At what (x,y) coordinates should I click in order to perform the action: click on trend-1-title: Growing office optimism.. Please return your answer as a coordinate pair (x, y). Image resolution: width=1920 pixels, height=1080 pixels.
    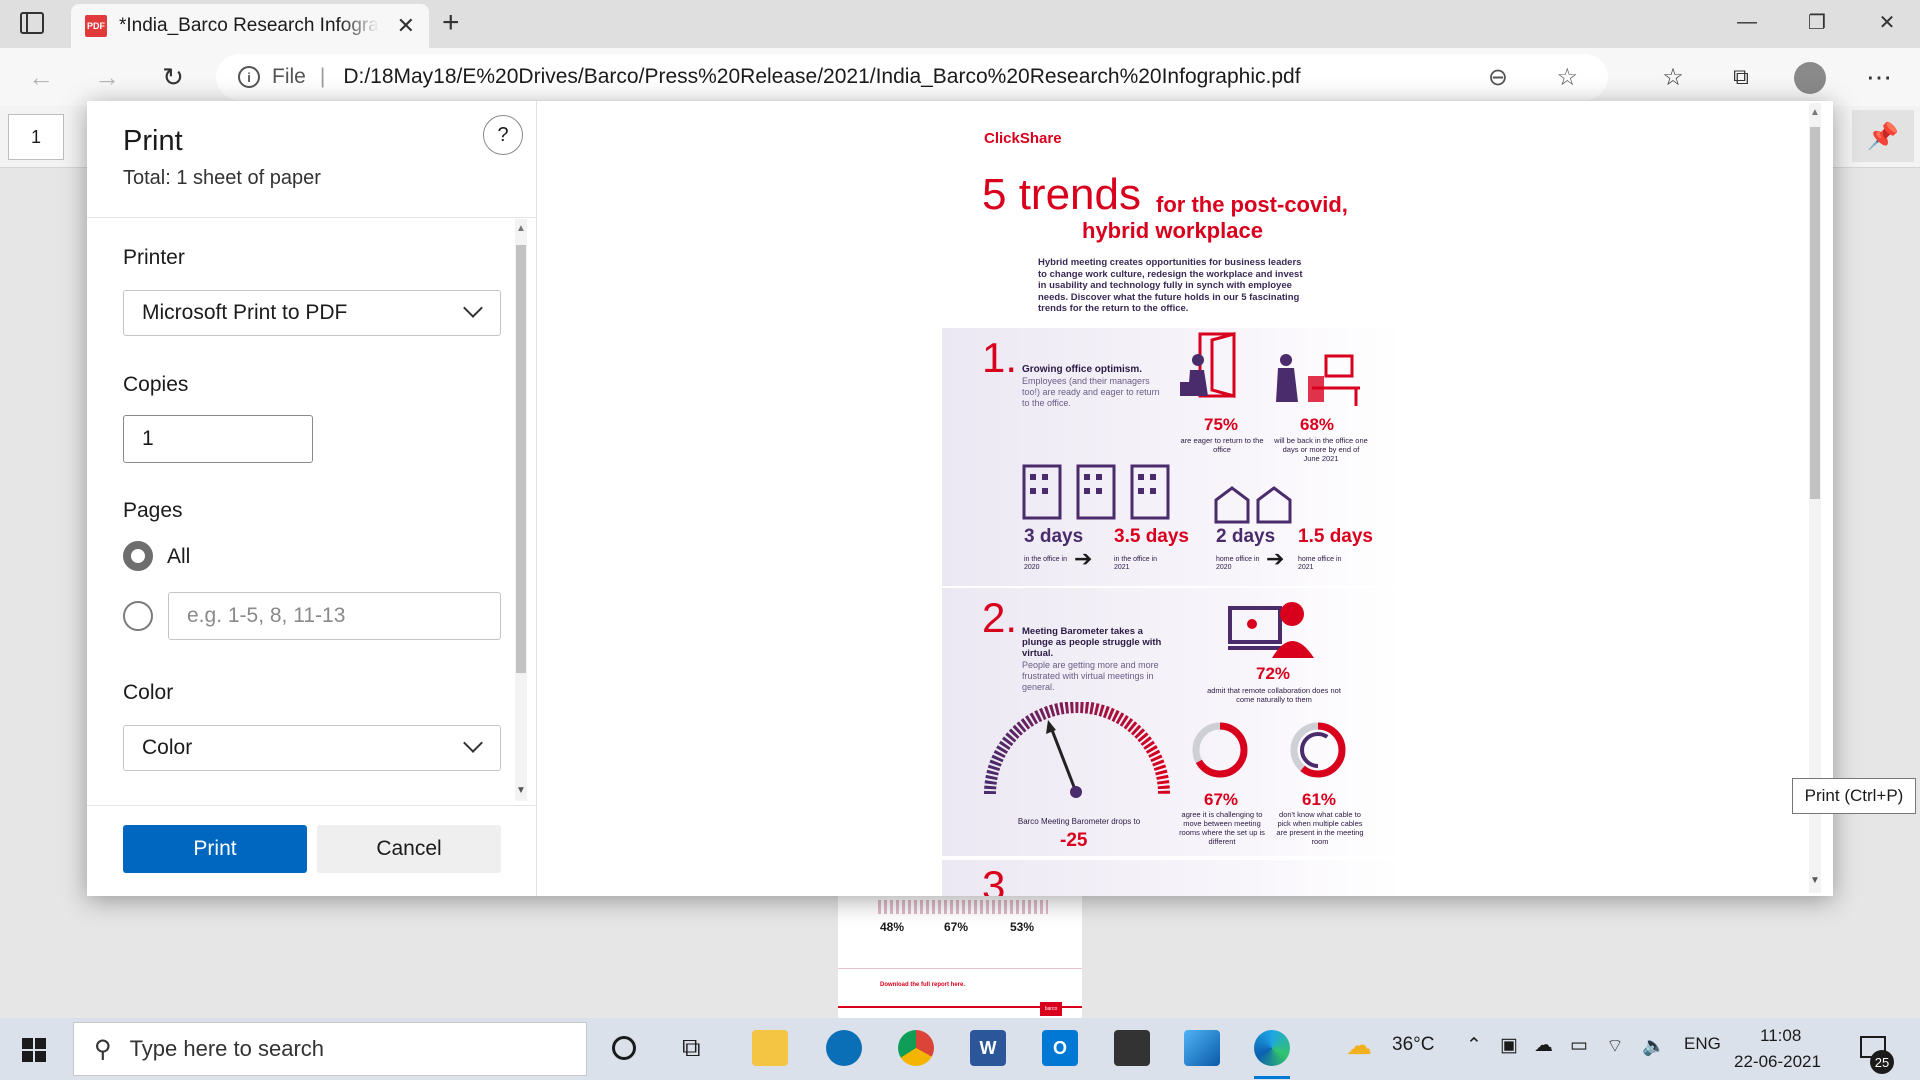
    Looking at the image, I should click on (1082, 369).